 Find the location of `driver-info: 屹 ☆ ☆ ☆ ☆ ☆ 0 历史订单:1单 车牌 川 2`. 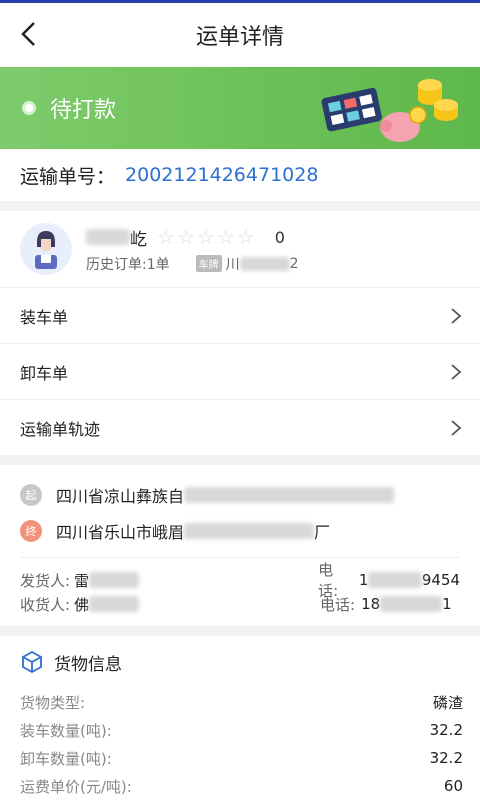

driver-info: 屹 ☆ ☆ ☆ ☆ ☆ 0 历史订单:1单 车牌 川 2 is located at coordinates (240, 249).